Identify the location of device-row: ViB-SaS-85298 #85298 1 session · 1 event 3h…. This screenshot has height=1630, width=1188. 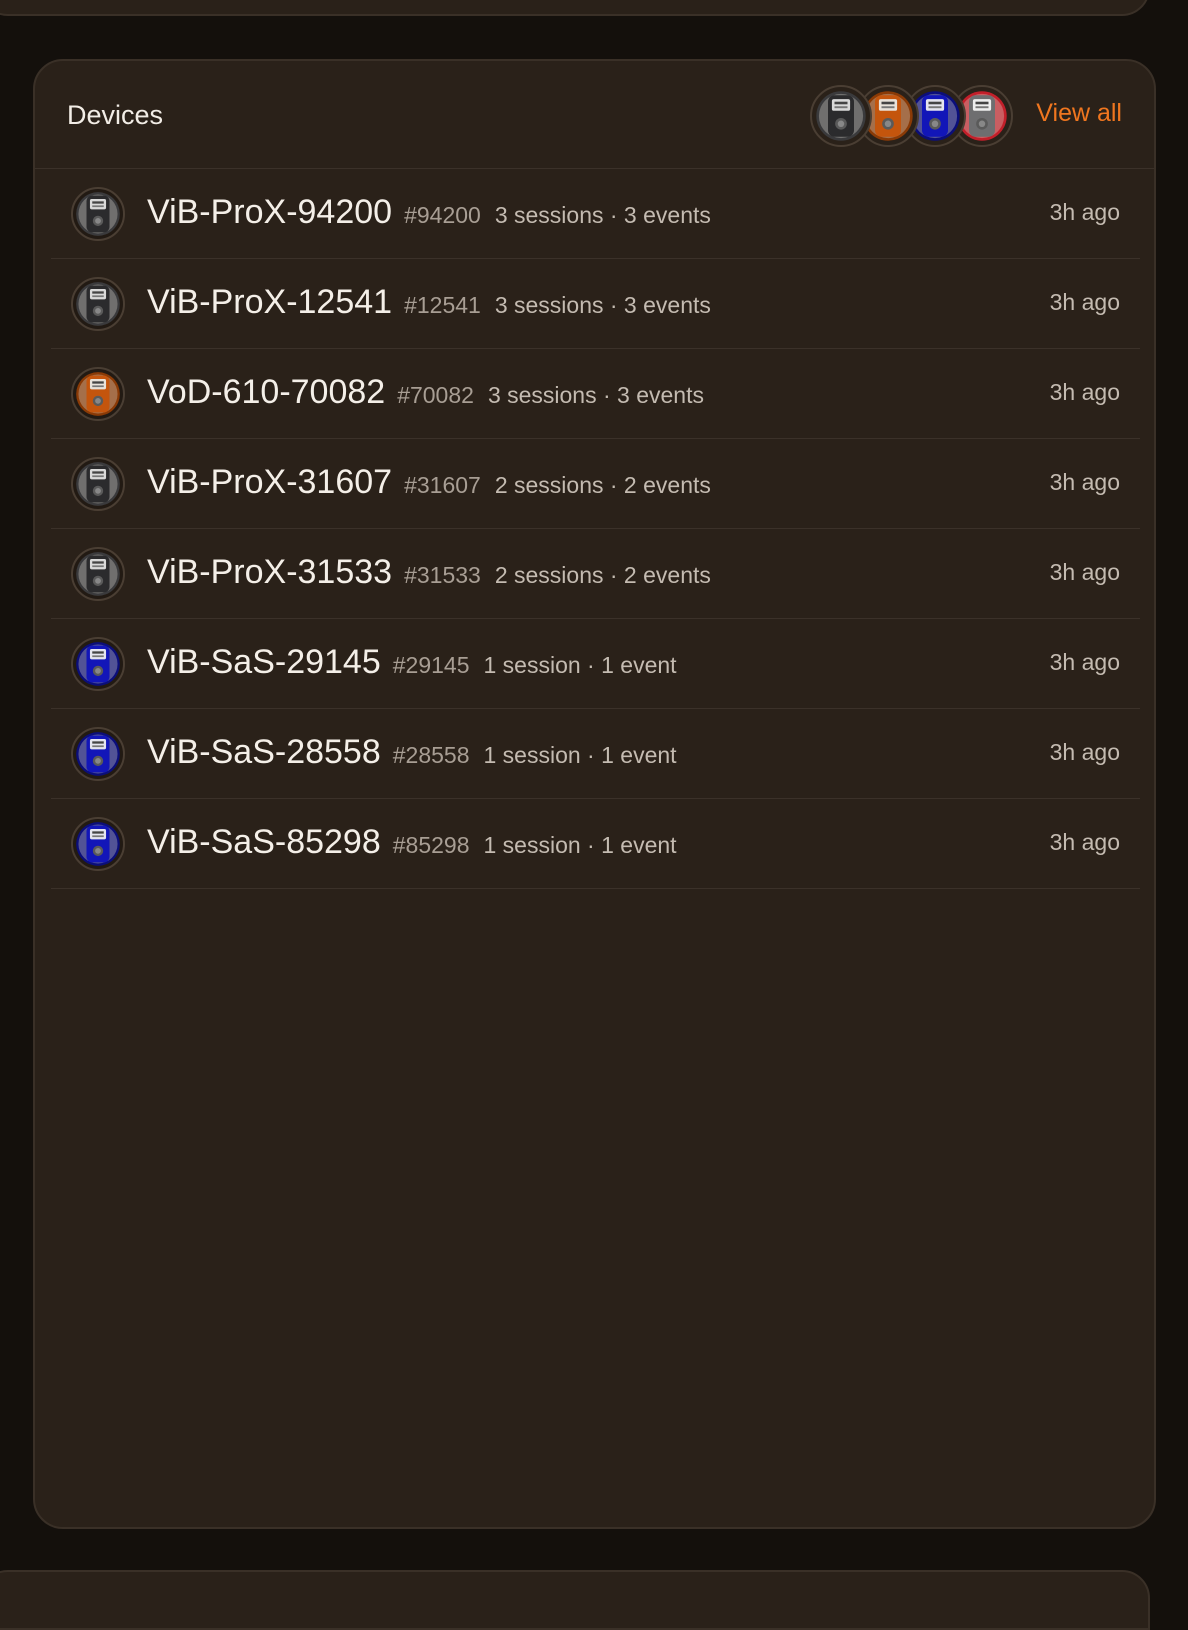
(595, 844).